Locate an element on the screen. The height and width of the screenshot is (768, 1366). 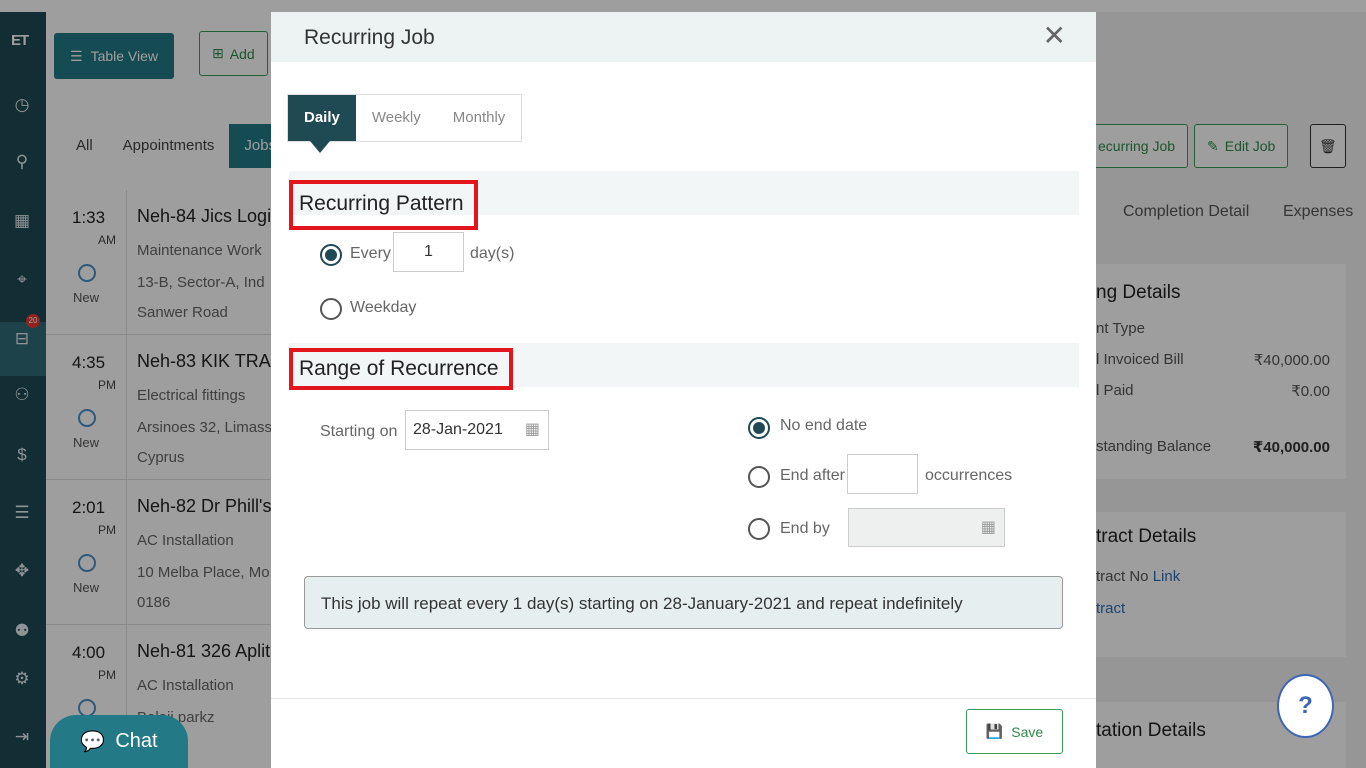
no-end-date-radio is located at coordinates (759, 428).